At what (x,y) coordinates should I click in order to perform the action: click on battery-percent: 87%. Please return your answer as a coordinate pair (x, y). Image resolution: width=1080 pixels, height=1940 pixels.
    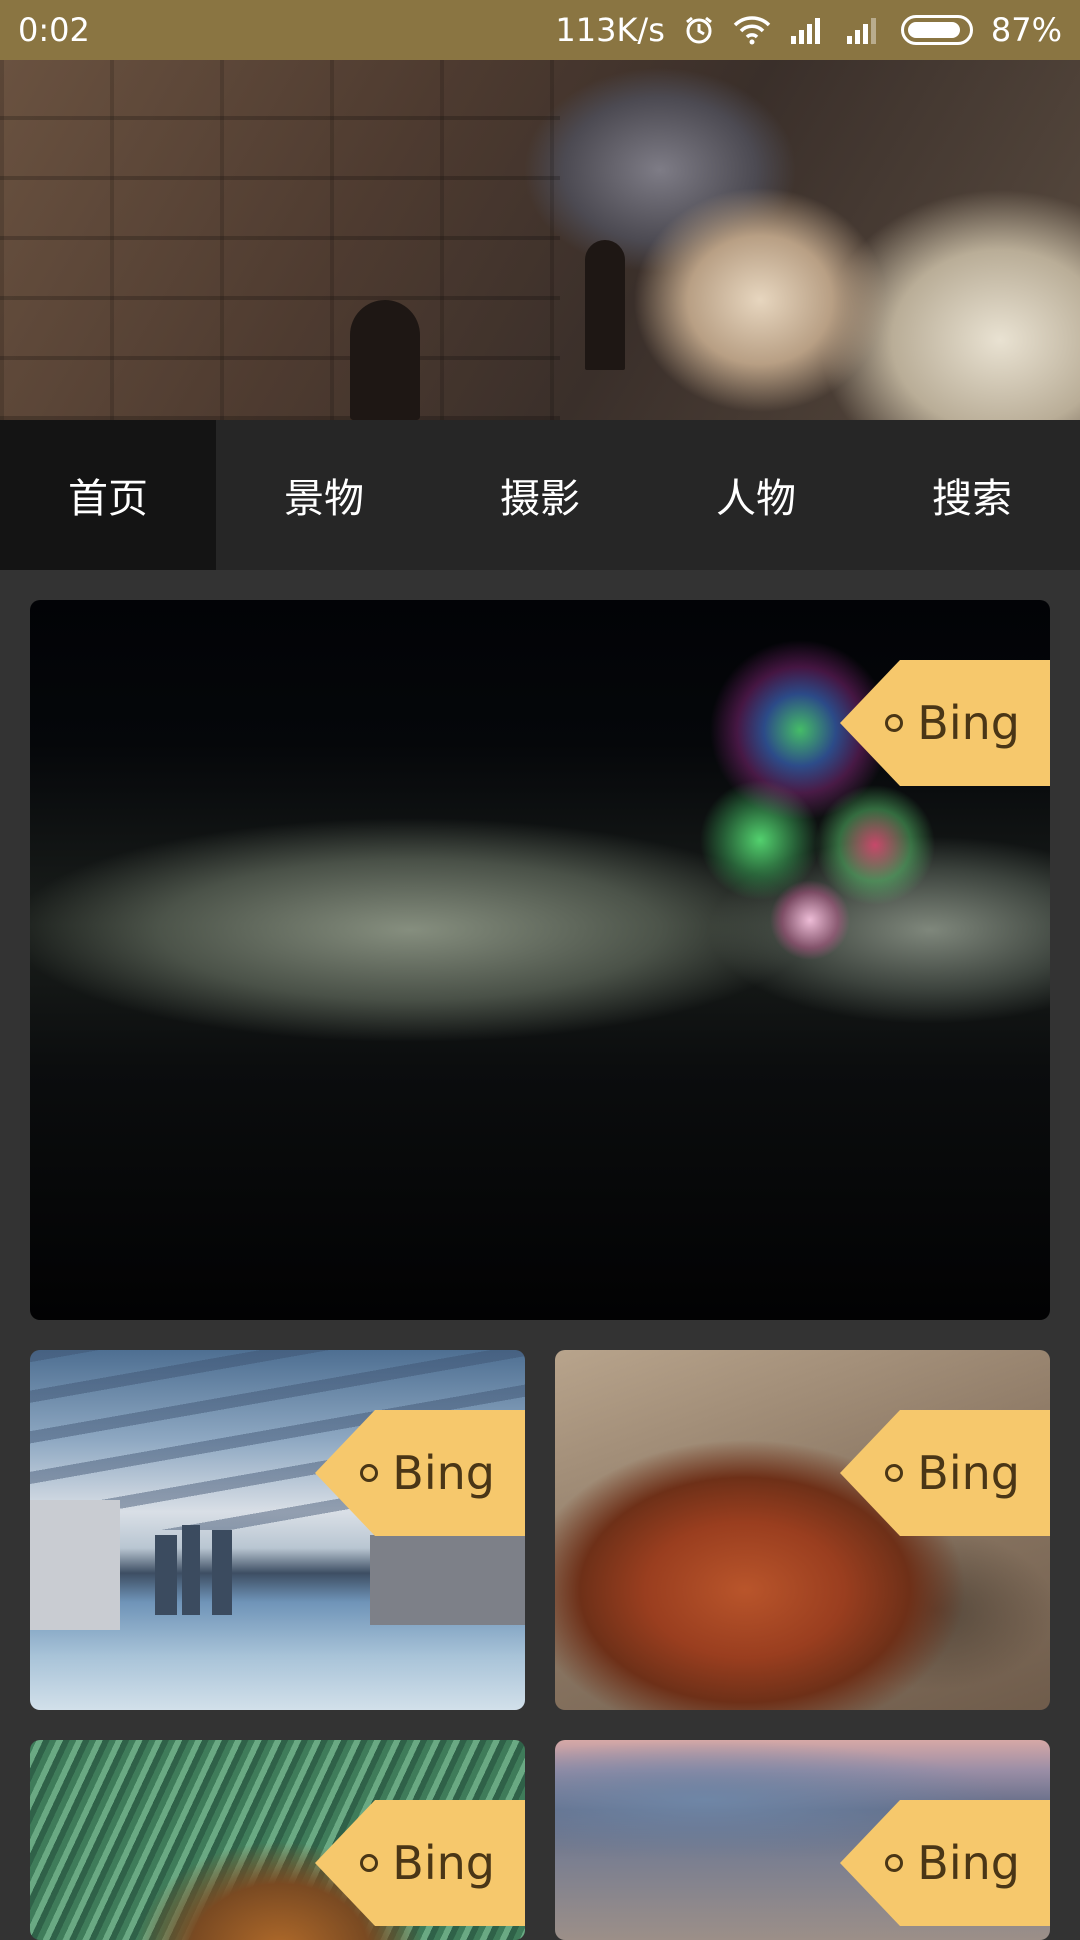
    Looking at the image, I should click on (1026, 30).